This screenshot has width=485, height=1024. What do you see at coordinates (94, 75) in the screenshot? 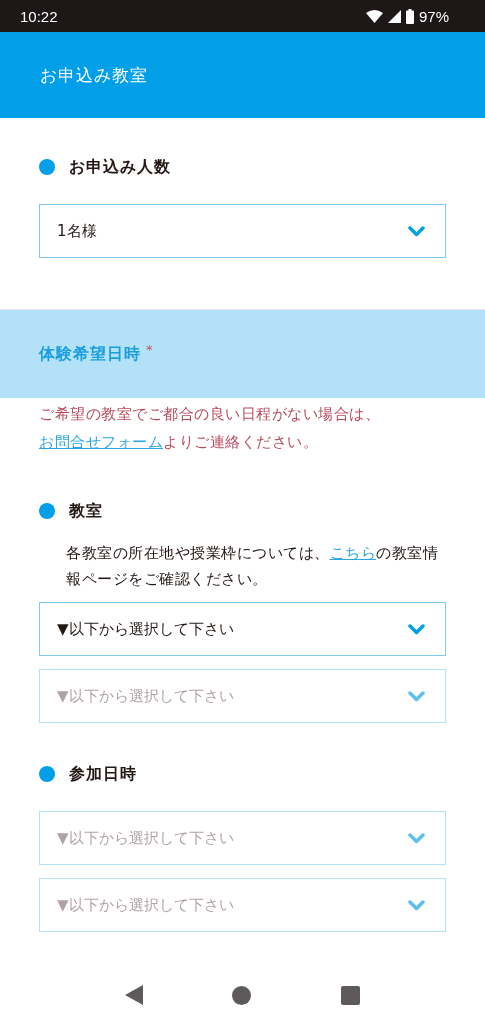
I see `page-title: お申込み教室` at bounding box center [94, 75].